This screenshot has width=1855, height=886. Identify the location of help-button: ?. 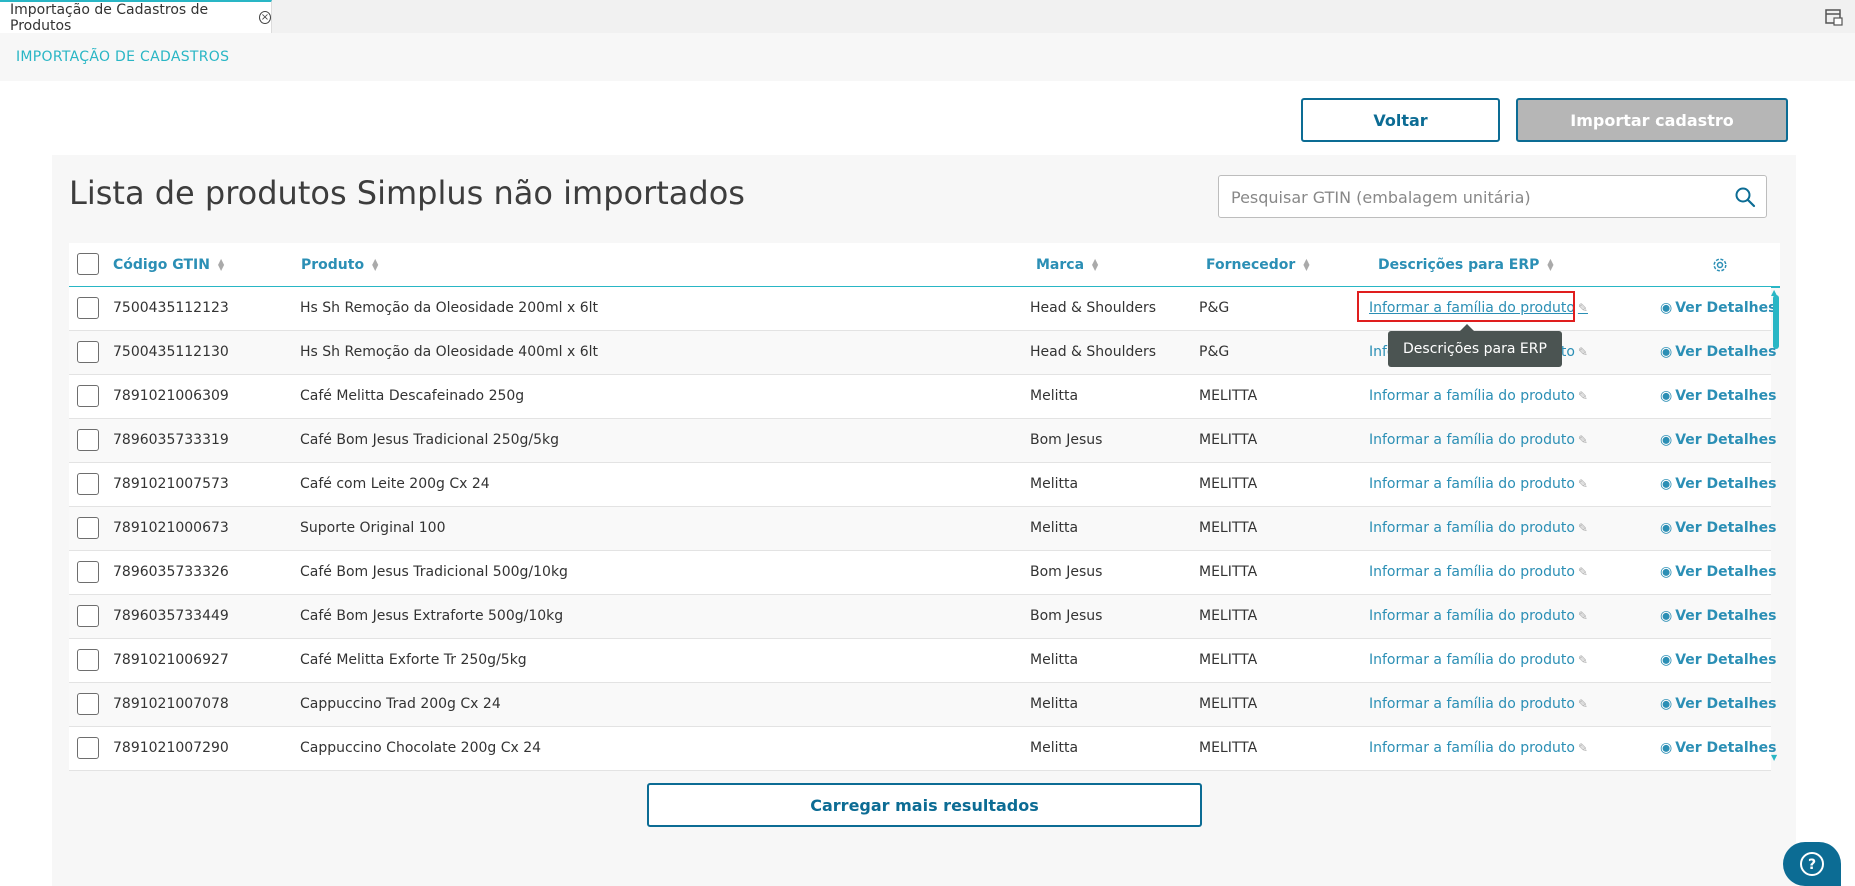
(1812, 864).